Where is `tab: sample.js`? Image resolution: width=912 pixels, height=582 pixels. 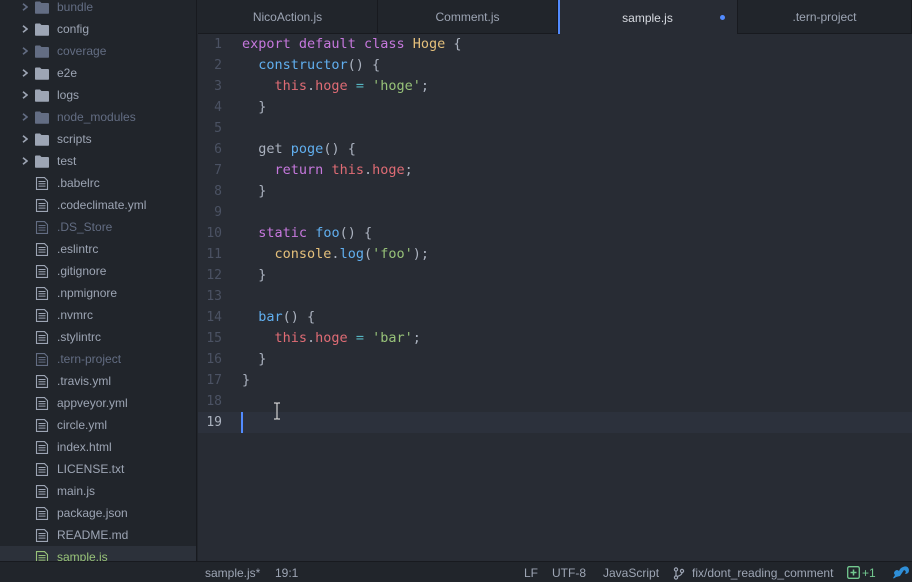
tab: sample.js is located at coordinates (648, 17).